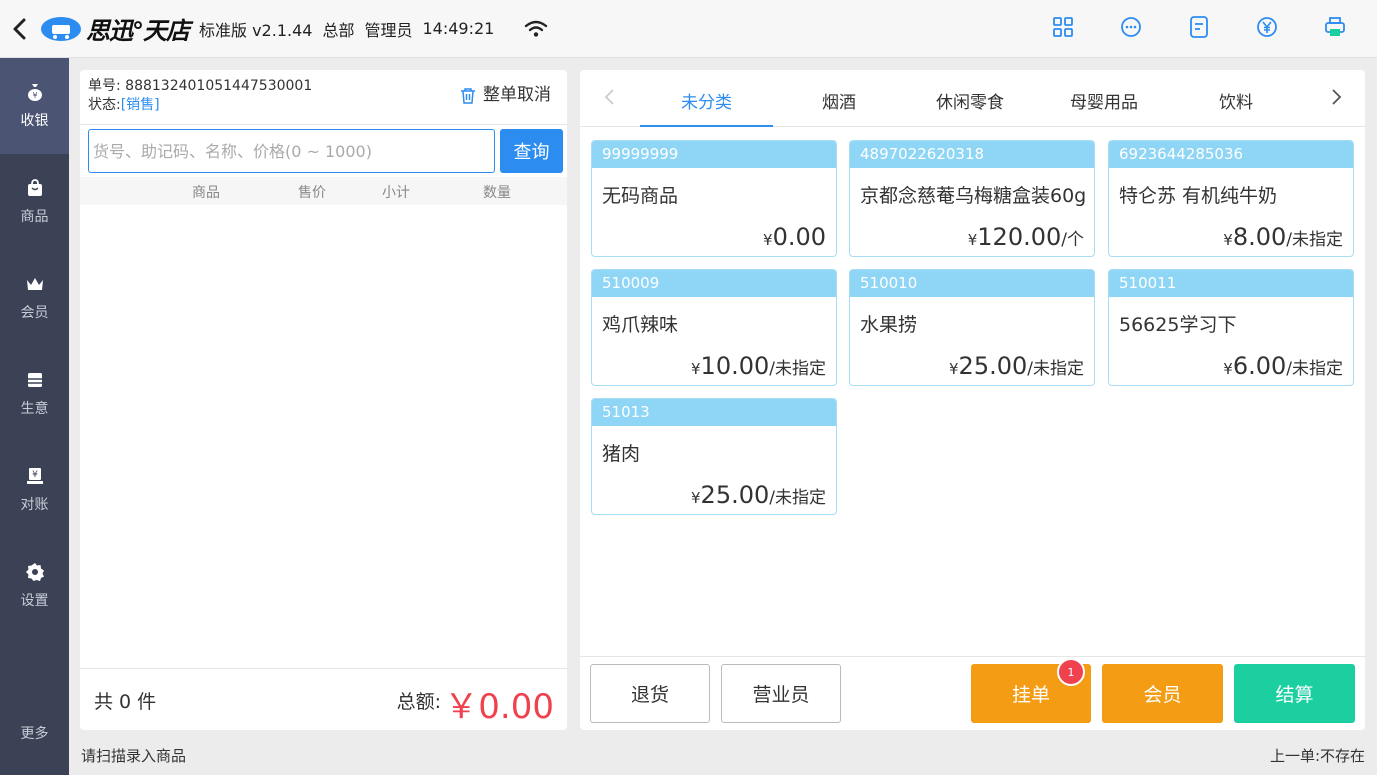 This screenshot has width=1377, height=775. What do you see at coordinates (1063, 27) in the screenshot?
I see `apps-grid-icon` at bounding box center [1063, 27].